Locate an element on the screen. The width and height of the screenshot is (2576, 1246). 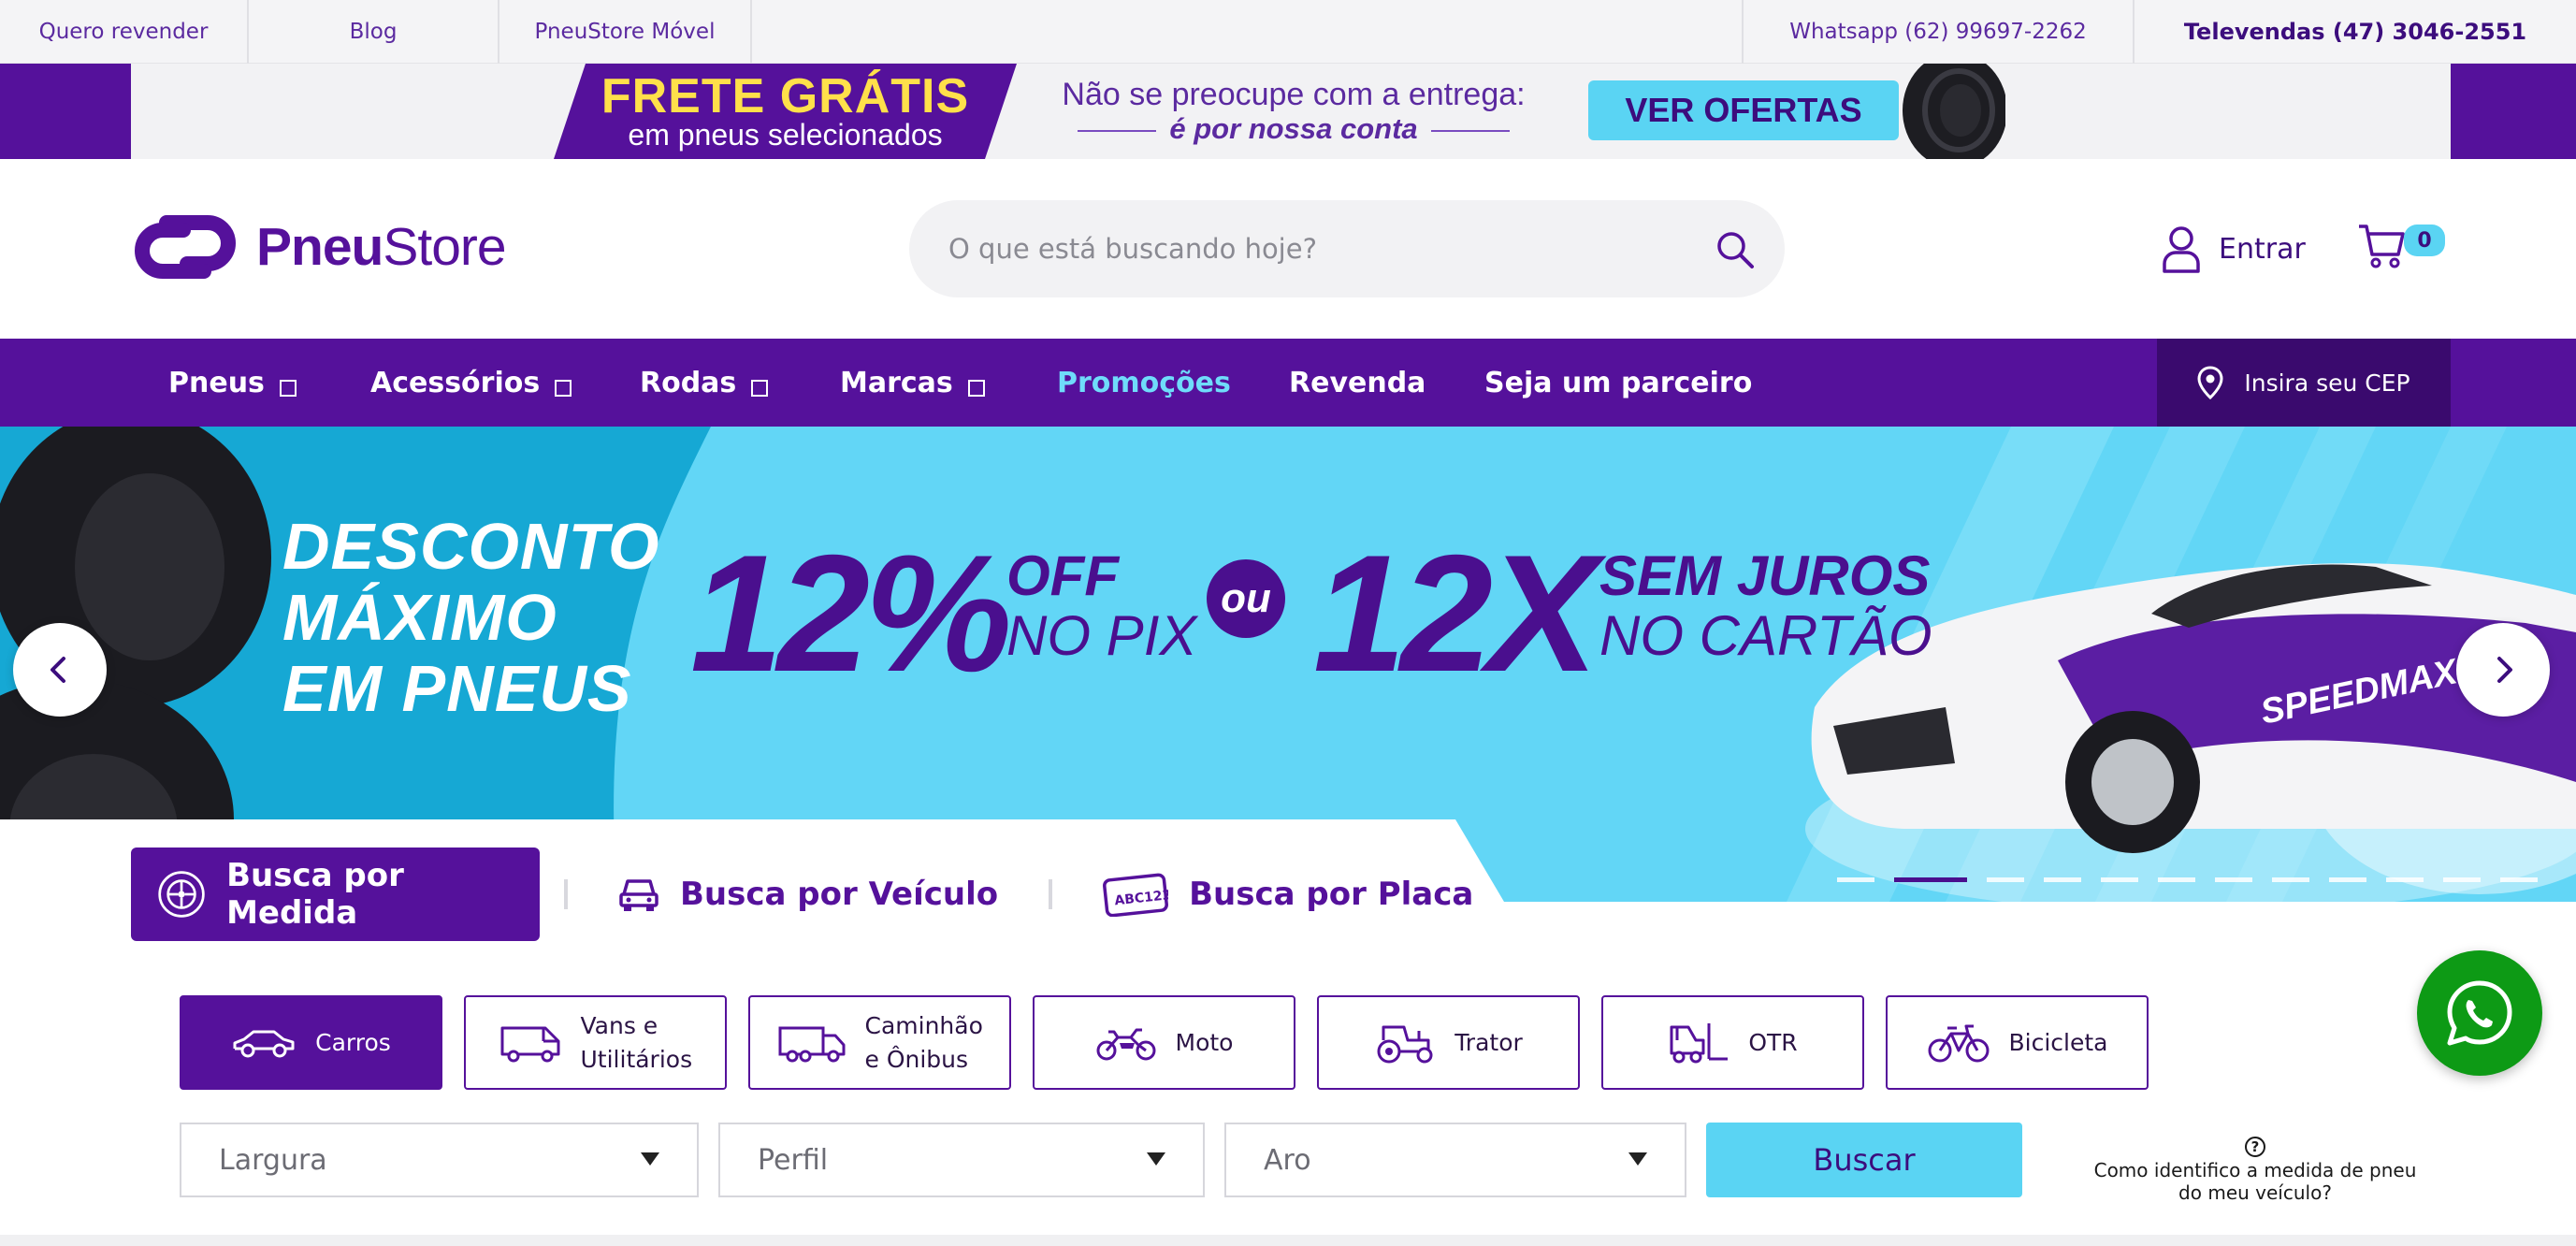
largura-select-value: Largura is located at coordinates (273, 1160).